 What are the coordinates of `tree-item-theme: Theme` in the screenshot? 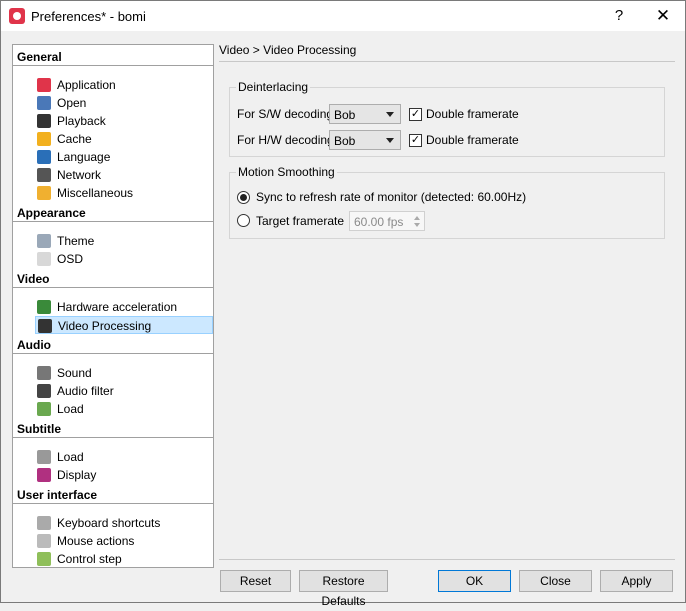 It's located at (124, 241).